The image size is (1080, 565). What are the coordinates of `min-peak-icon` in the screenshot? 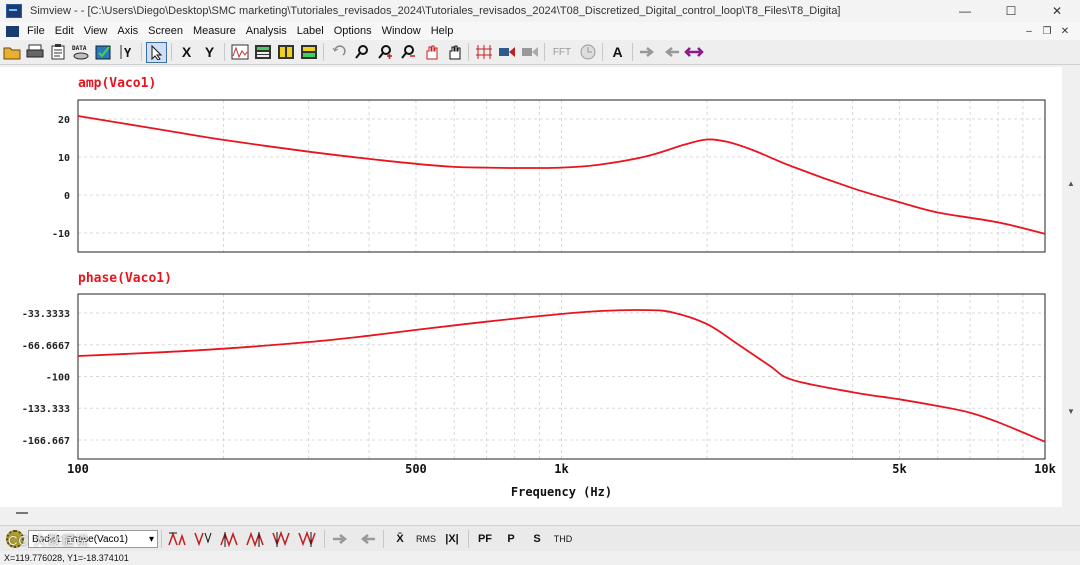 It's located at (204, 539).